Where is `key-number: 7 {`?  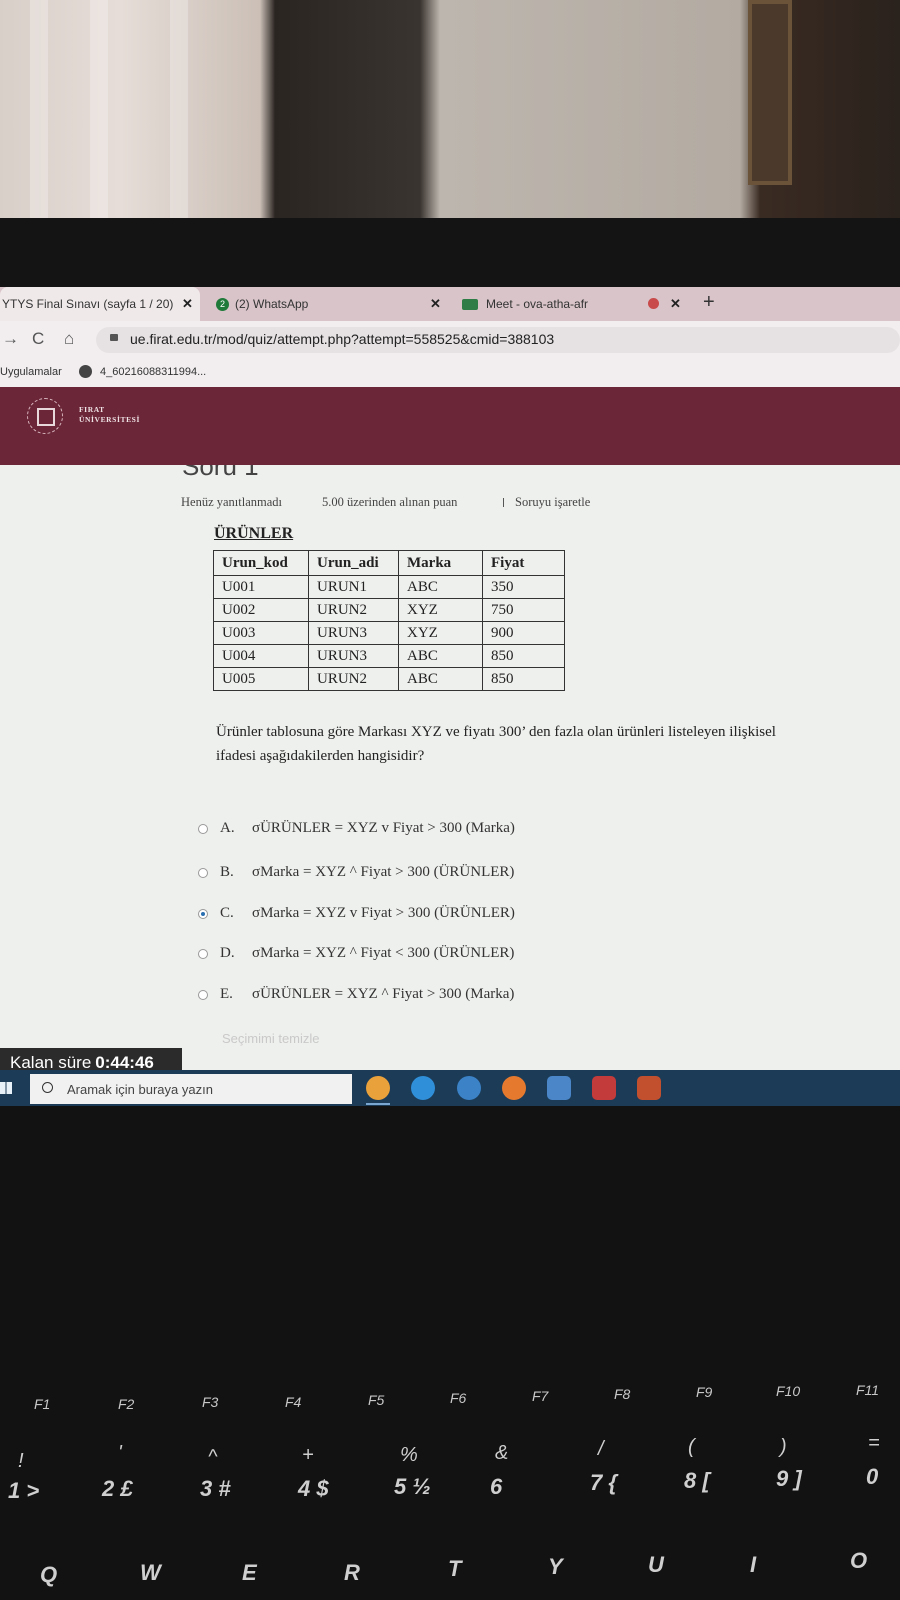
key-number: 7 { is located at coordinates (603, 1482).